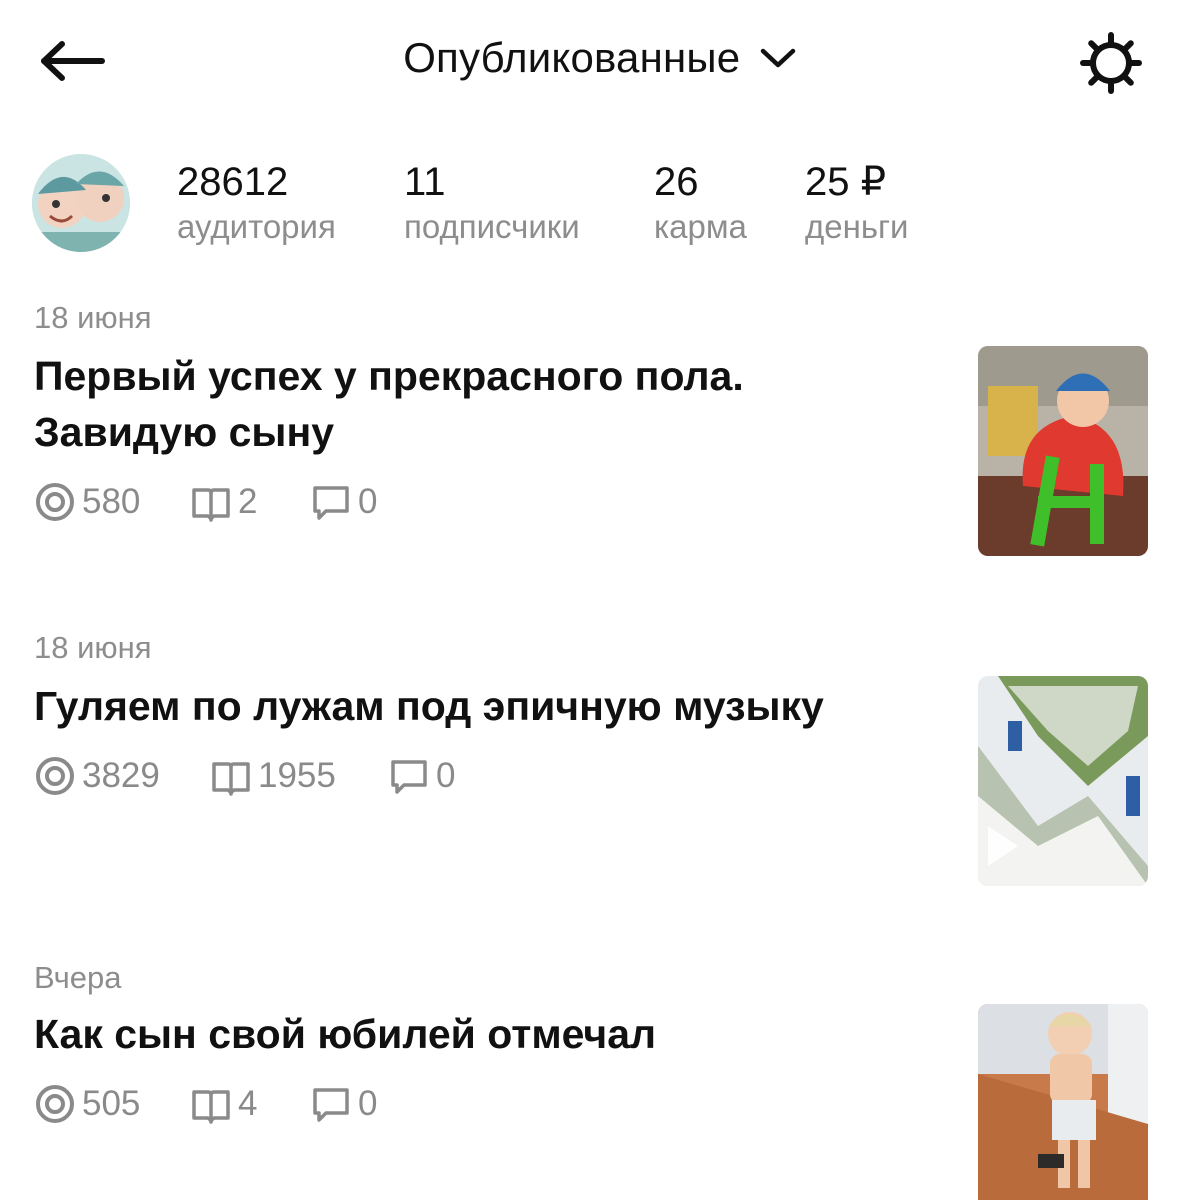 The width and height of the screenshot is (1200, 1200). I want to click on reads-metric: 2, so click(223, 502).